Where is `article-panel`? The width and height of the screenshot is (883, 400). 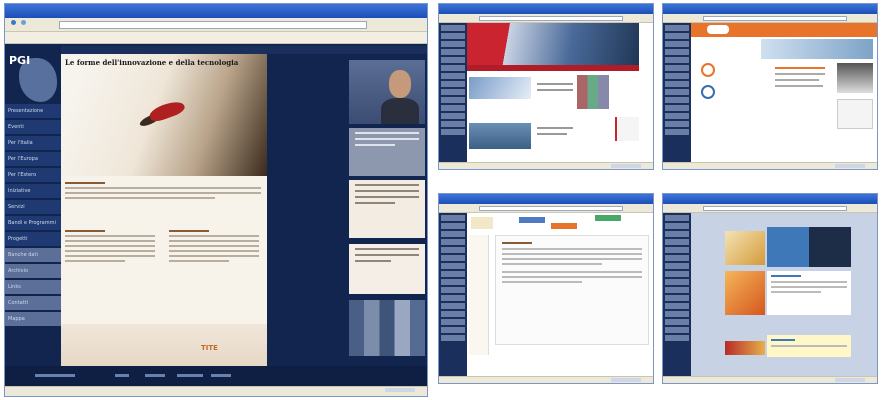
article-panel is located at coordinates (572, 290).